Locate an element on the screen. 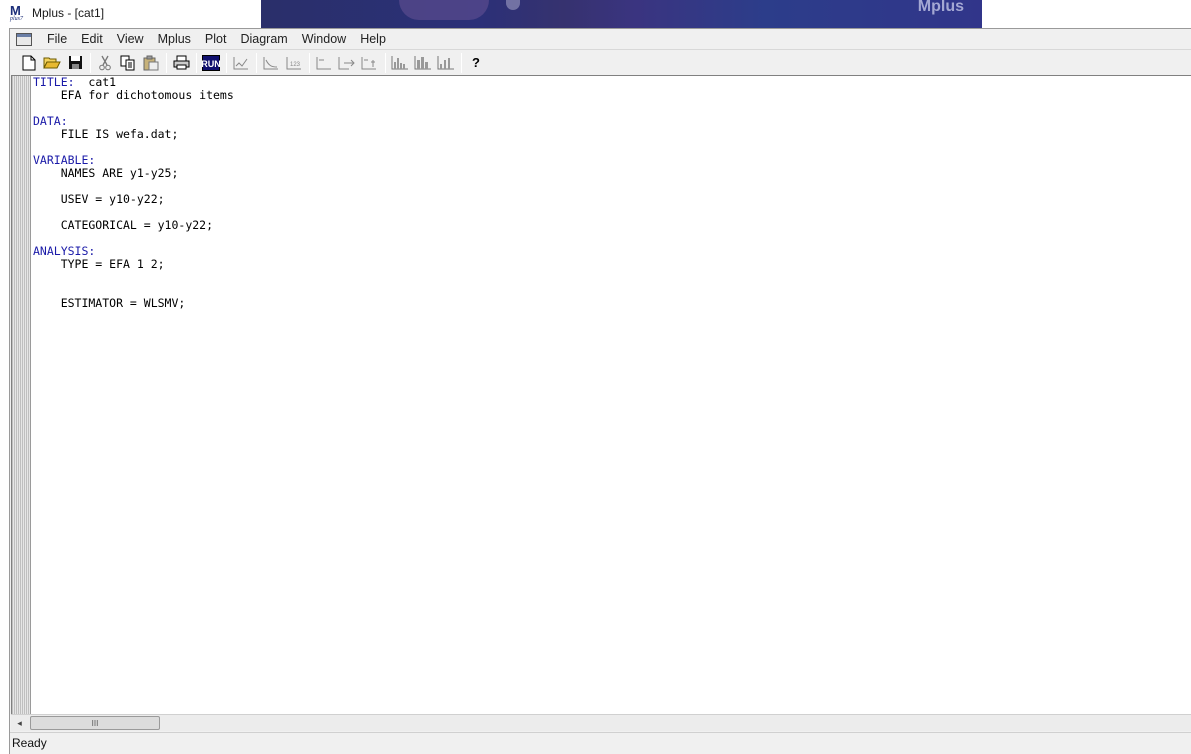 The width and height of the screenshot is (1191, 754). code-keyword: ANALYSIS: is located at coordinates (64, 251).